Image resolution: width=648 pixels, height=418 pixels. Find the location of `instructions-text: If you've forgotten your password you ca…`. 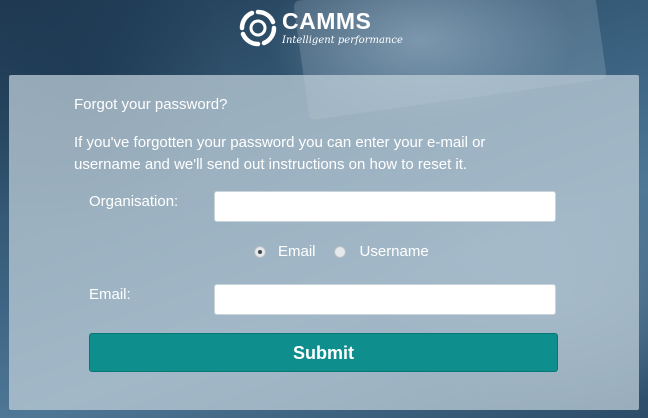

instructions-text: If you've forgotten your password you ca… is located at coordinates (280, 153).